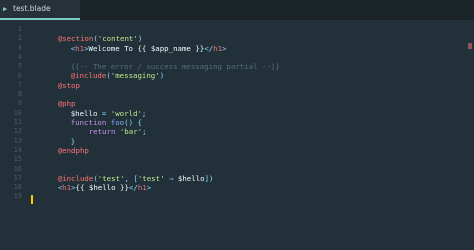 This screenshot has width=474, height=250. I want to click on line-number: 5, so click(19, 66).